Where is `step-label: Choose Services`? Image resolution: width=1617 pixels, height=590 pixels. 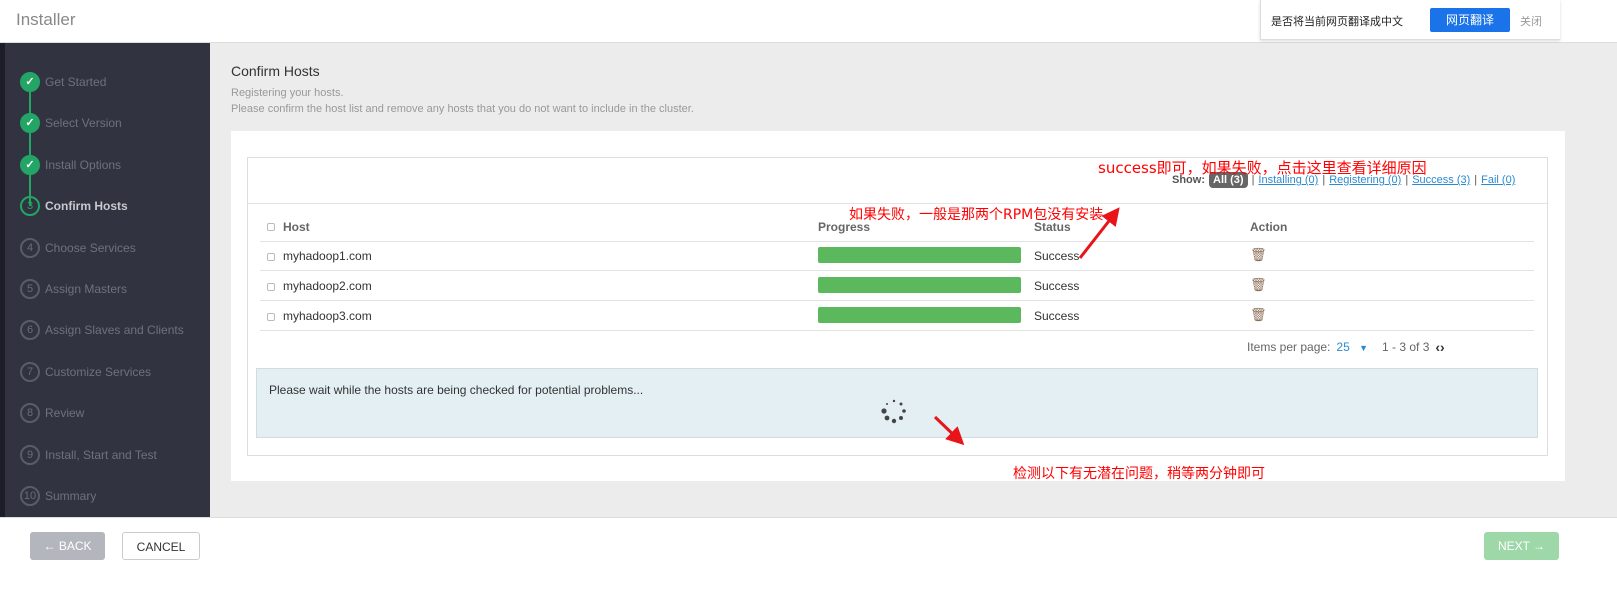
step-label: Choose Services is located at coordinates (90, 247).